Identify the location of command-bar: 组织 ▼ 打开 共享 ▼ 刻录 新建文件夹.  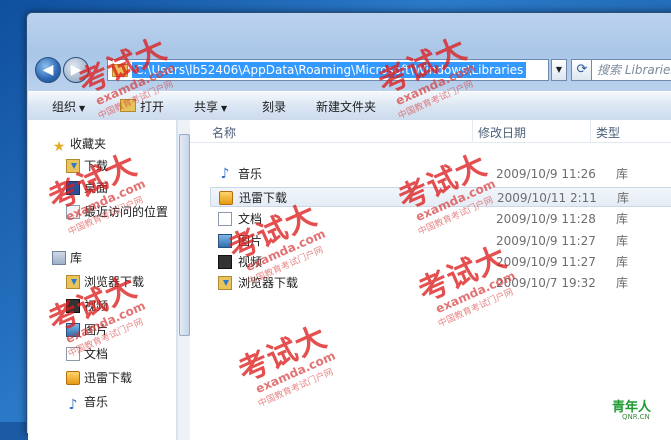
(349, 106).